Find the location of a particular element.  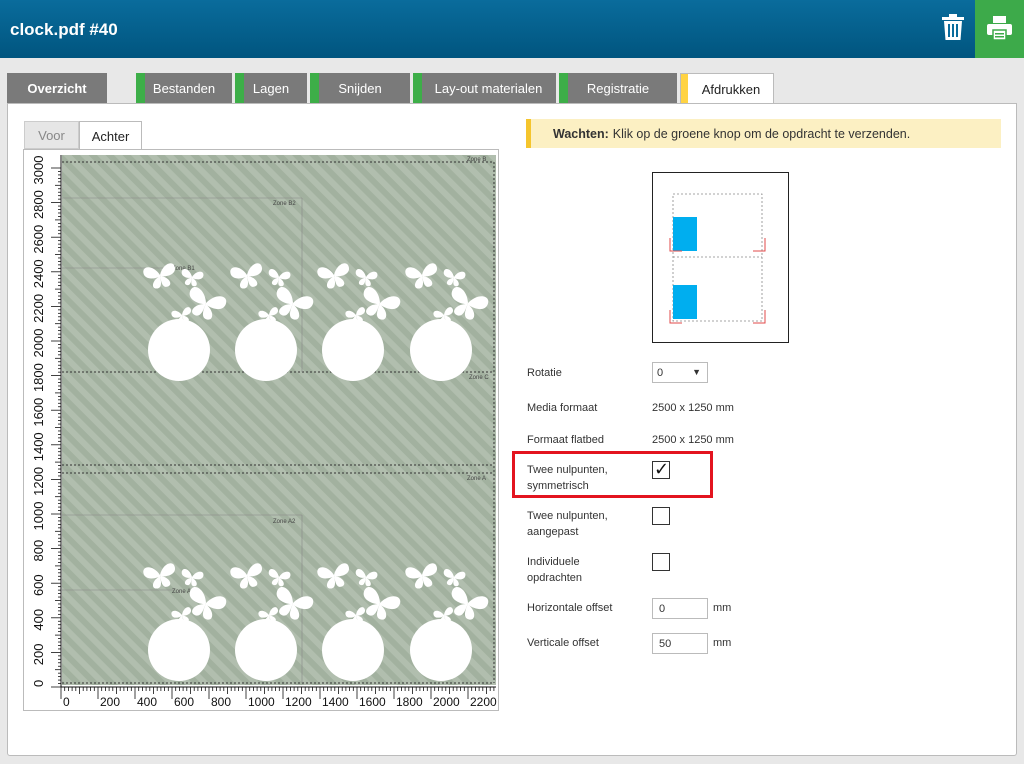

trash-icon is located at coordinates (953, 27).